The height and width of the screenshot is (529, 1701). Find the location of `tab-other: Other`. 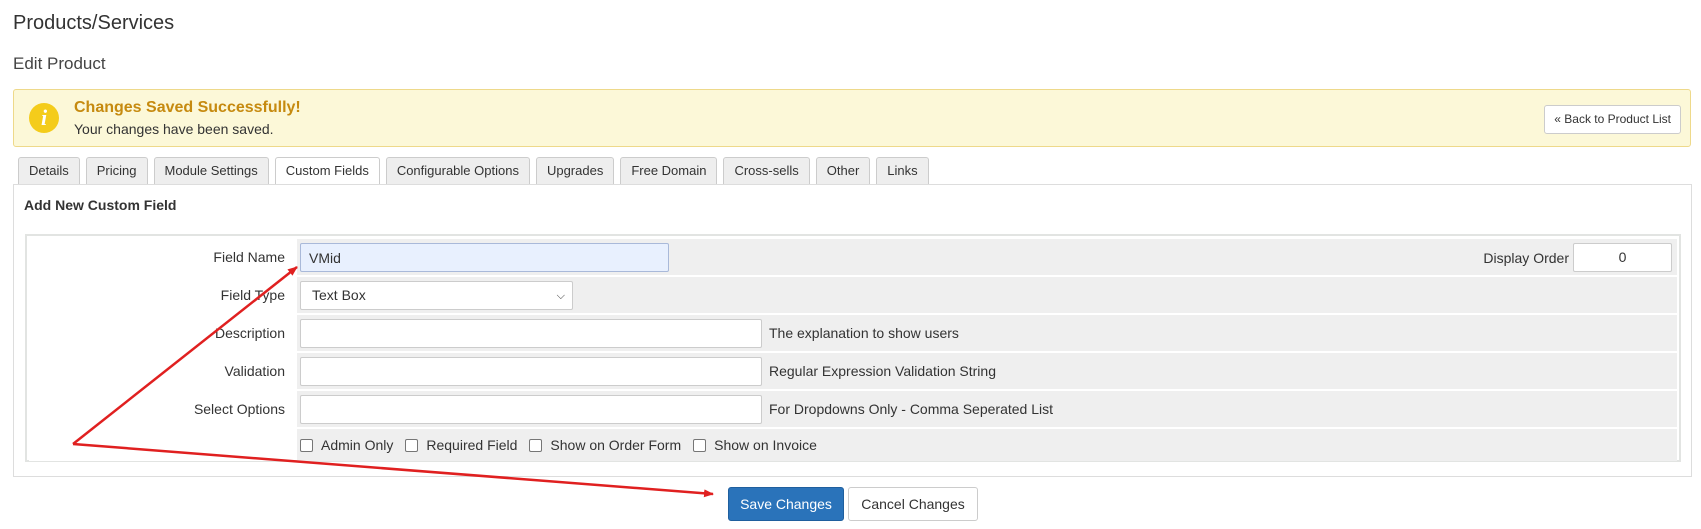

tab-other: Other is located at coordinates (843, 171).